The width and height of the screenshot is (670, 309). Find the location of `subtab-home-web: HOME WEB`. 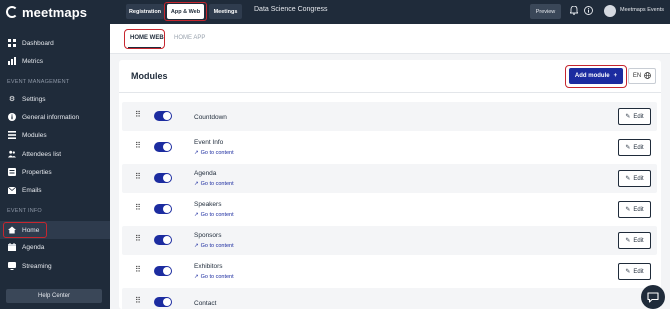

subtab-home-web: HOME WEB is located at coordinates (147, 38).